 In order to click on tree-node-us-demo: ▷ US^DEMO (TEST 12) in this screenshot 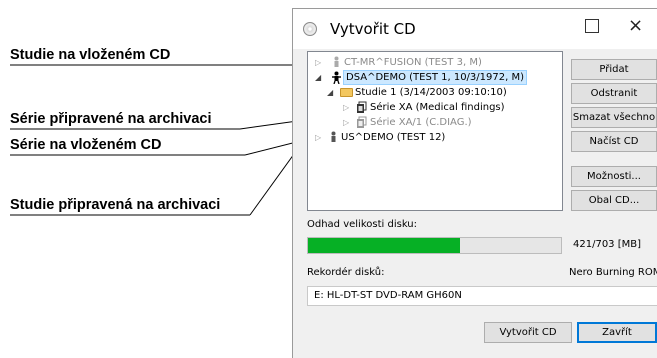, I will do `click(433, 137)`.